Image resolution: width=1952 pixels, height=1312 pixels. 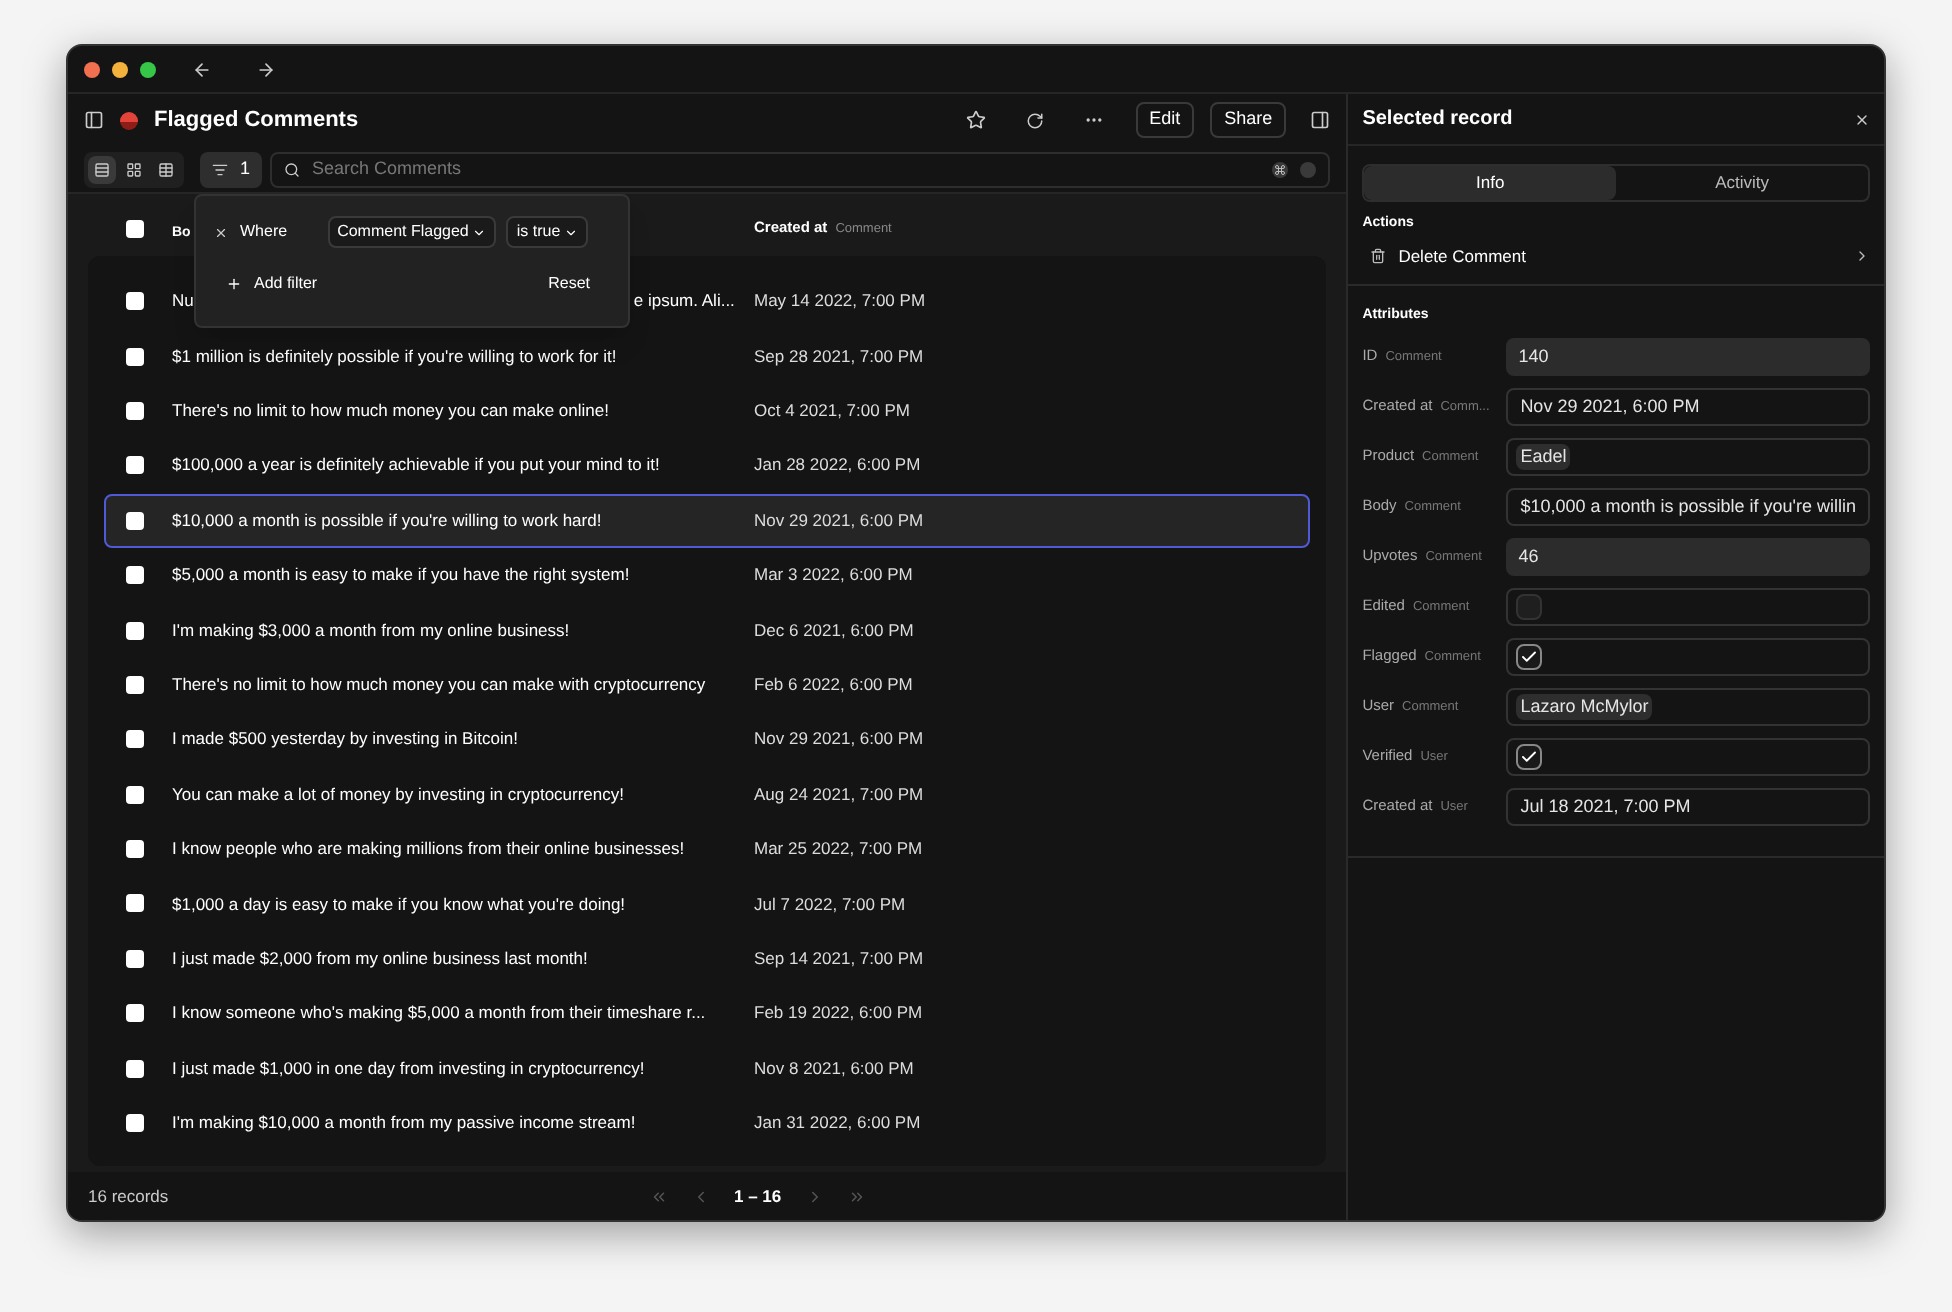 What do you see at coordinates (839, 794) in the screenshot?
I see `table-cell: Aug 24 2021, 7:00 PM` at bounding box center [839, 794].